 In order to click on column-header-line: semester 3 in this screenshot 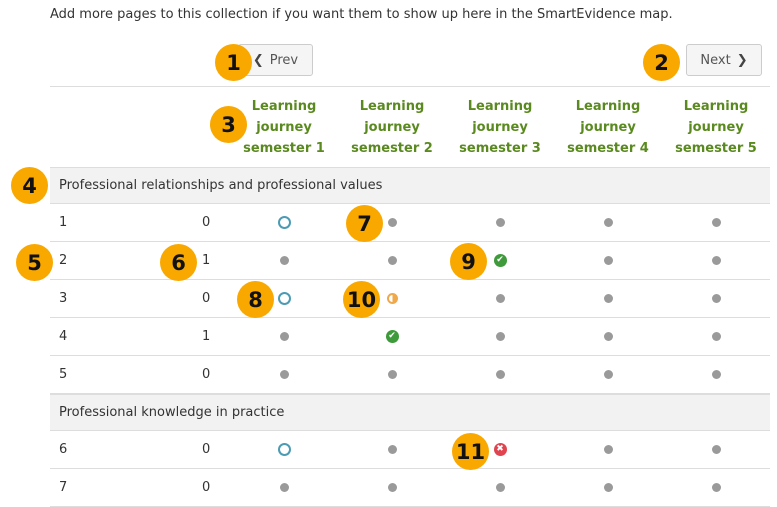, I will do `click(500, 148)`.